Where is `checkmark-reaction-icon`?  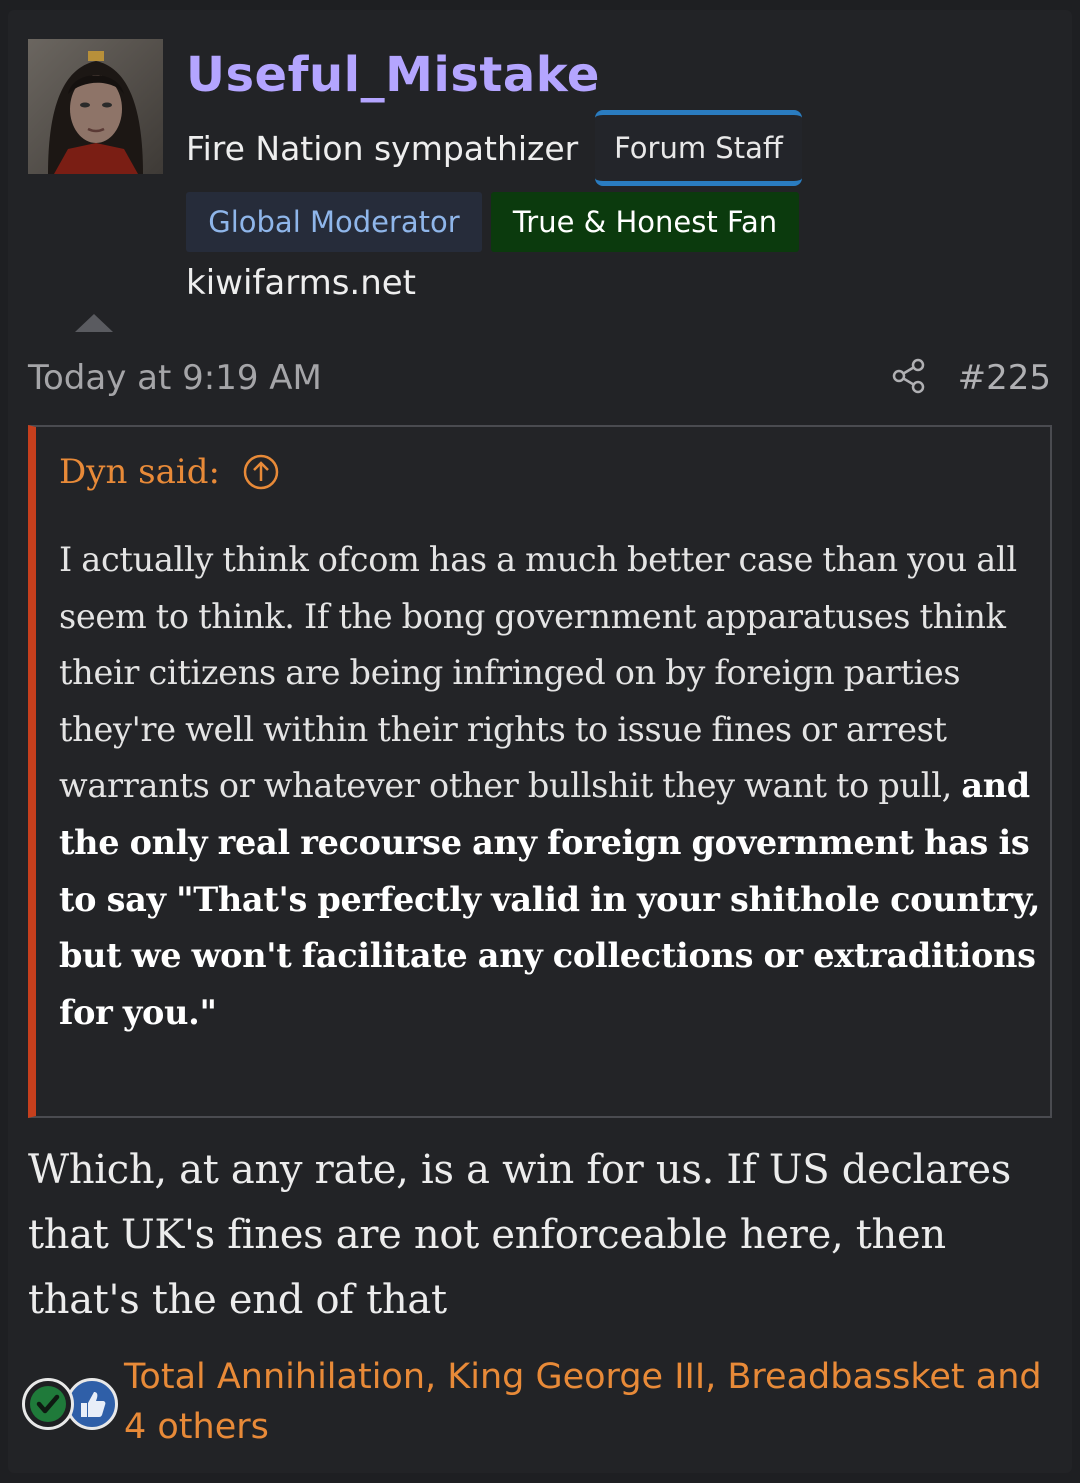 checkmark-reaction-icon is located at coordinates (48, 1404).